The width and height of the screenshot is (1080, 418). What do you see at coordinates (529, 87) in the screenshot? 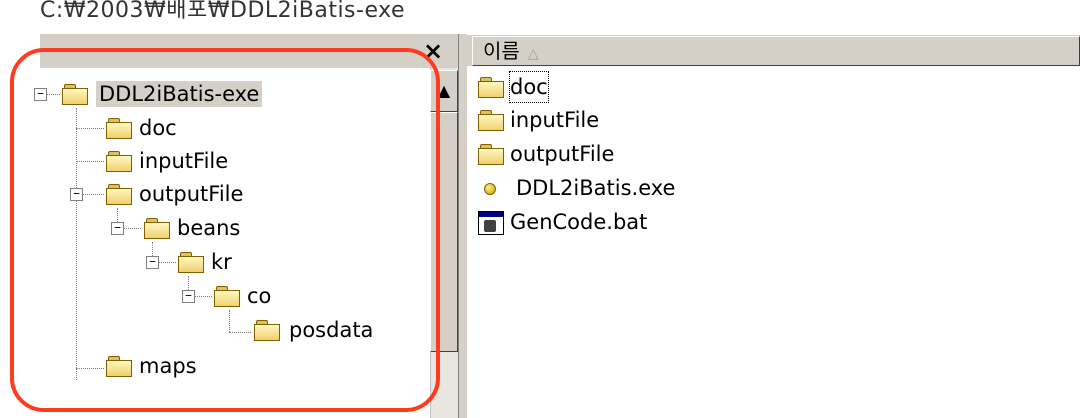
I see `list-item-label: doc` at bounding box center [529, 87].